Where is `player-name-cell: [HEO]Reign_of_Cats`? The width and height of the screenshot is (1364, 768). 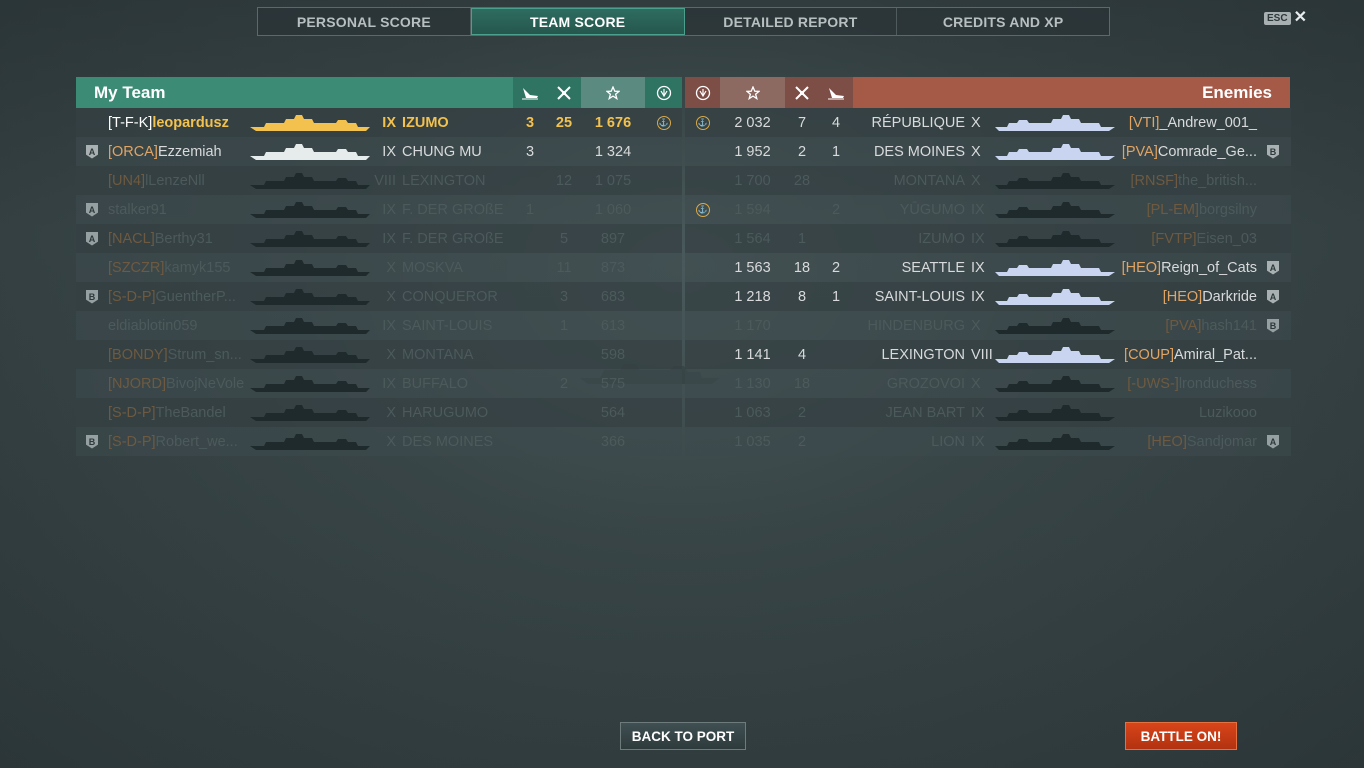
player-name-cell: [HEO]Reign_of_Cats is located at coordinates (1189, 268).